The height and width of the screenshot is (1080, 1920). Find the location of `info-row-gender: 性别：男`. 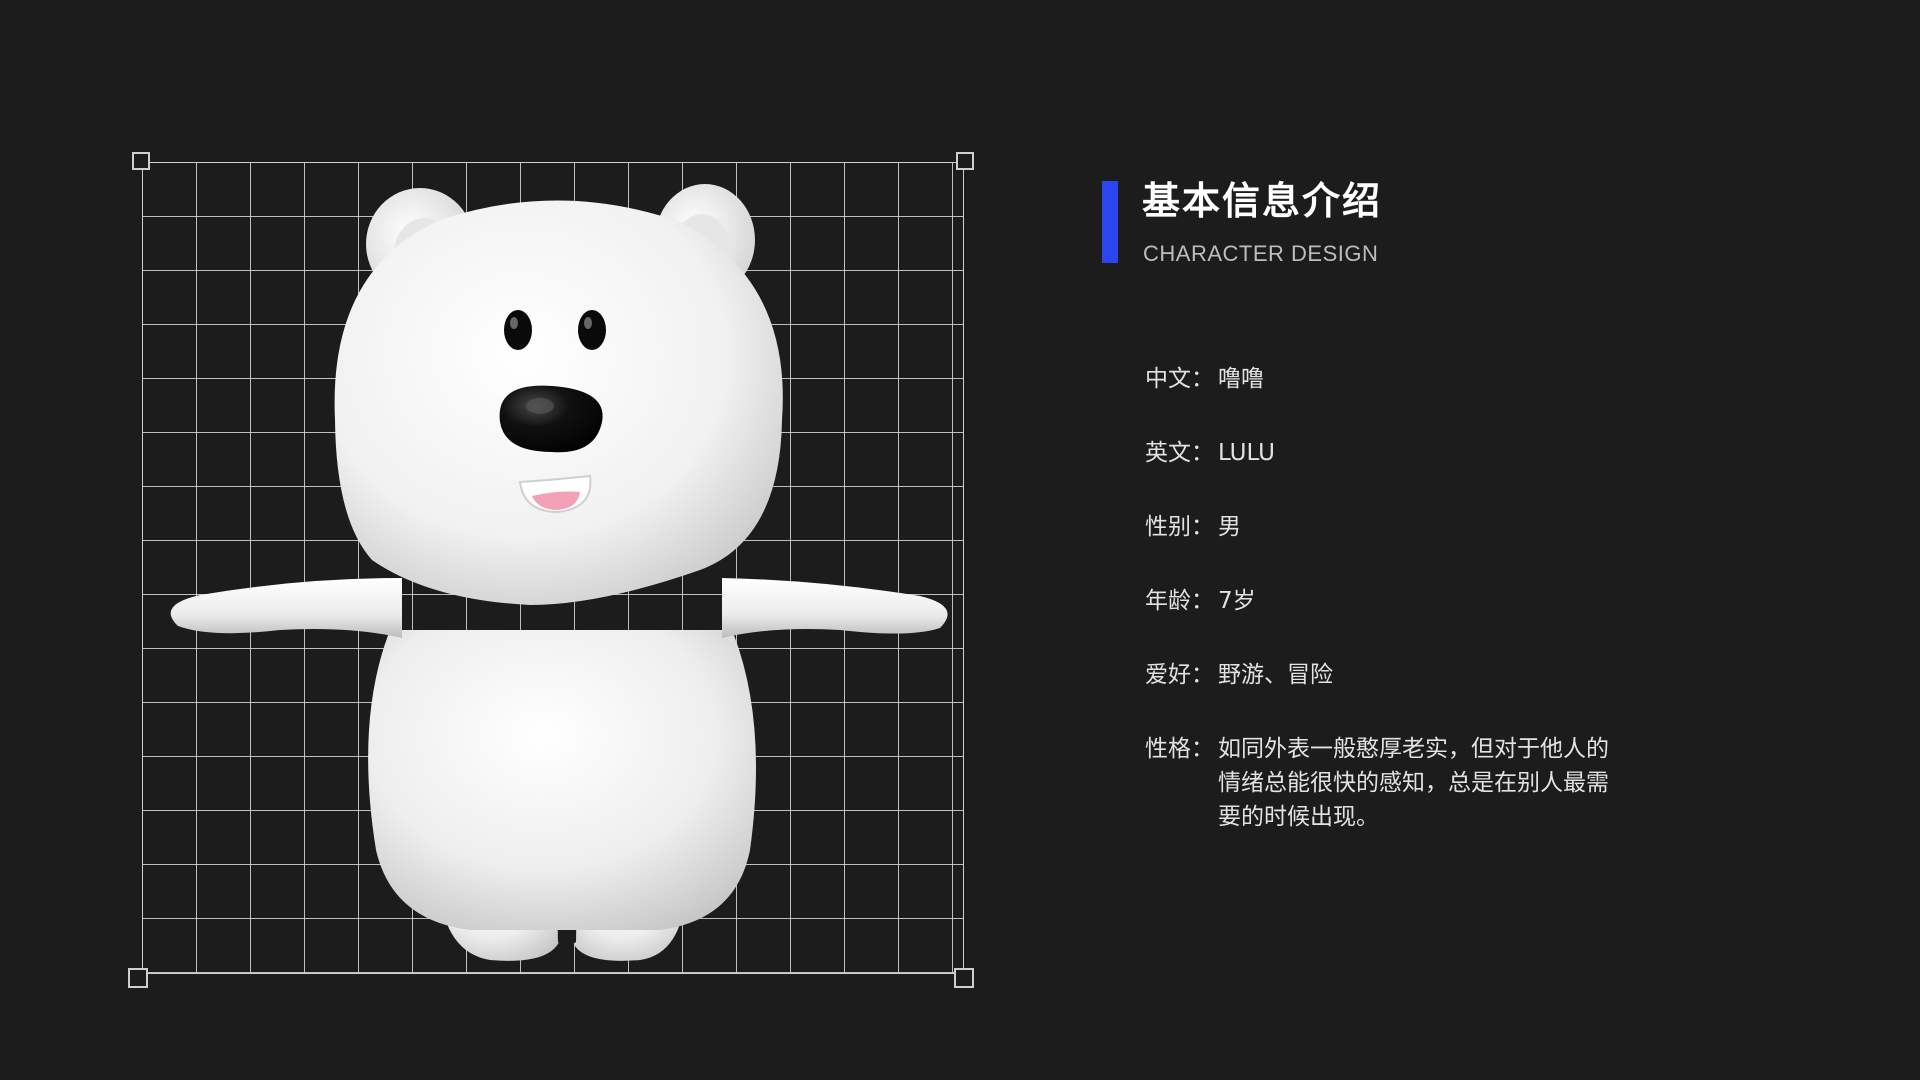

info-row-gender: 性别：男 is located at coordinates (1385, 547).